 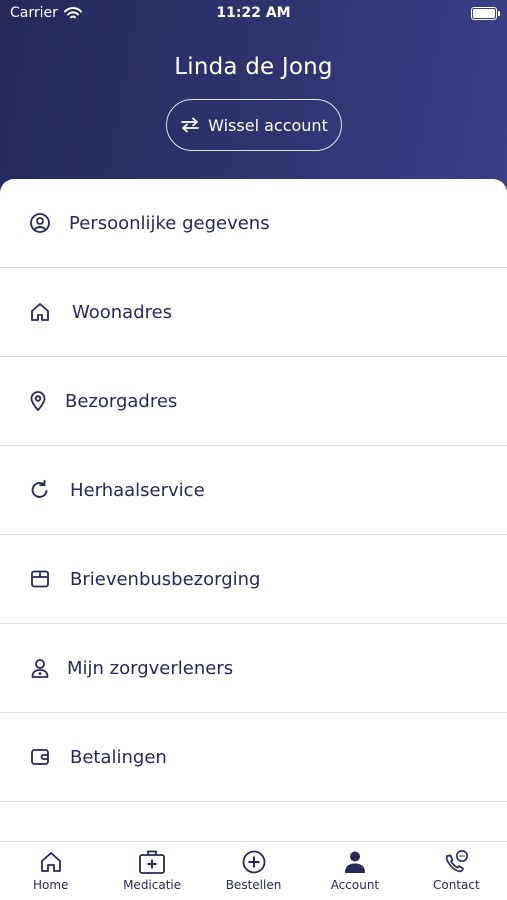 I want to click on package-icon, so click(x=40, y=579).